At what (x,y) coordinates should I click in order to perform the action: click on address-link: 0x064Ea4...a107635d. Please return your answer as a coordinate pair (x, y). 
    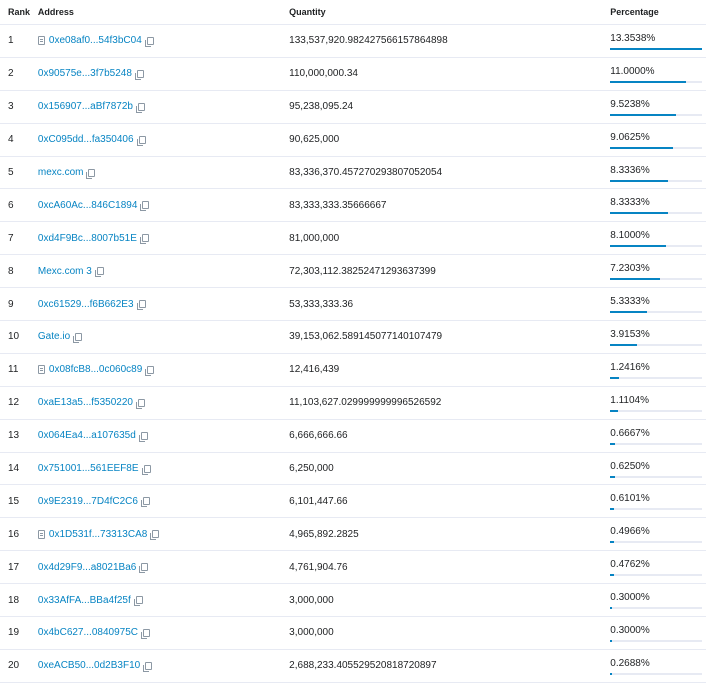
    Looking at the image, I should click on (87, 435).